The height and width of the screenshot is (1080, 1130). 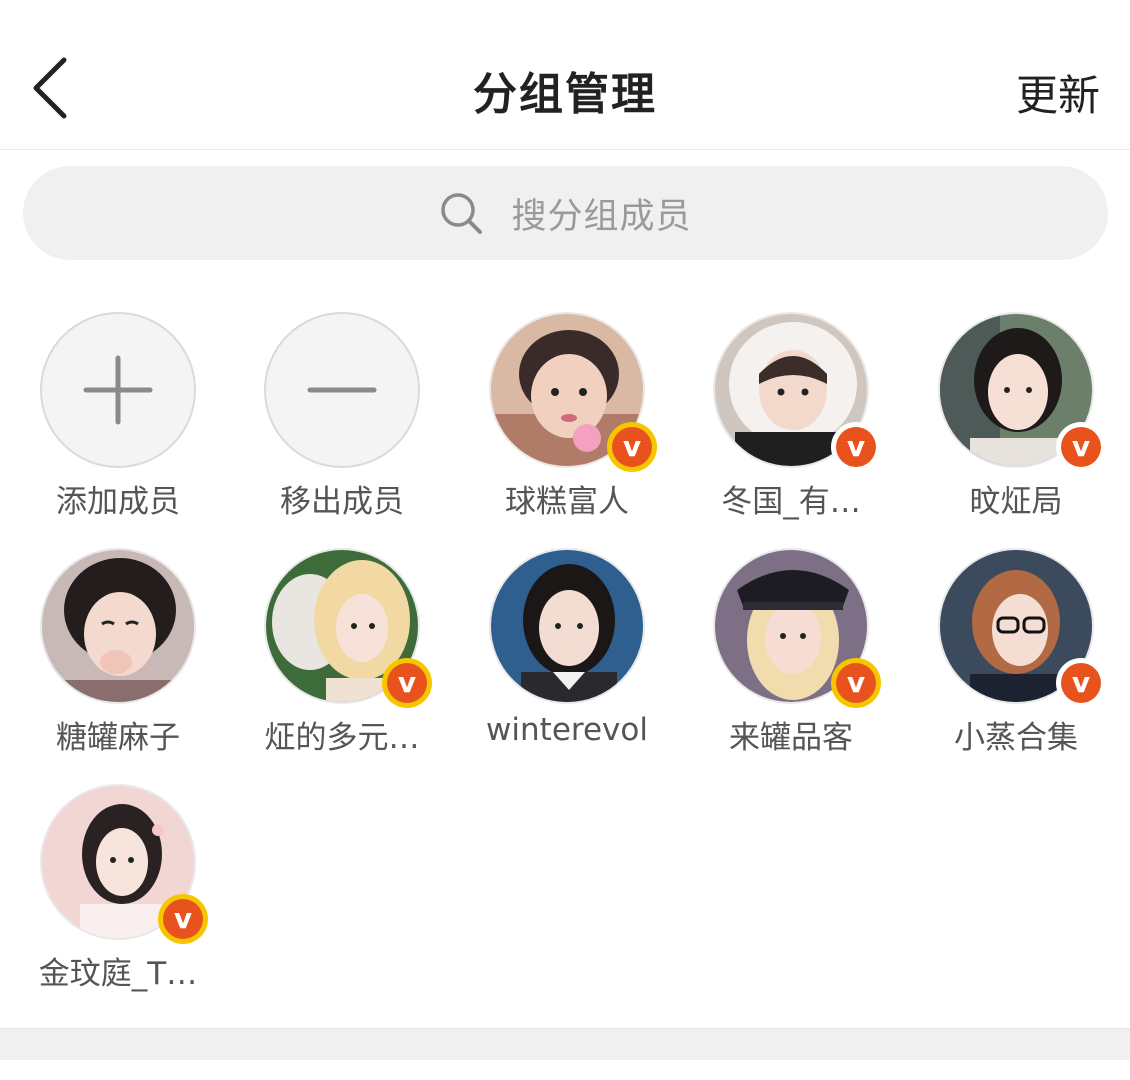 What do you see at coordinates (1058, 92) in the screenshot?
I see `update-button: 更新` at bounding box center [1058, 92].